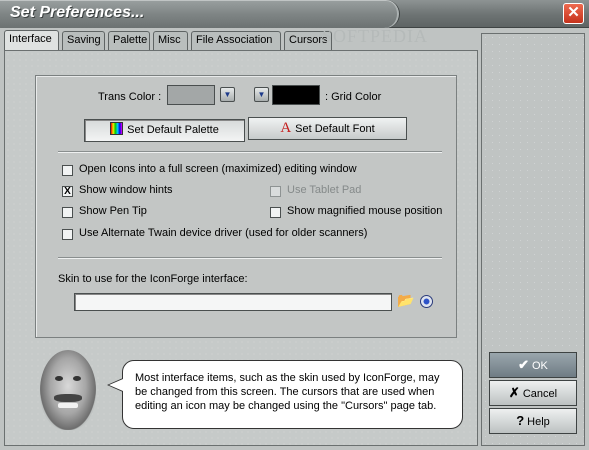  Describe the element at coordinates (520, 420) in the screenshot. I see `question-icon: ?` at that location.